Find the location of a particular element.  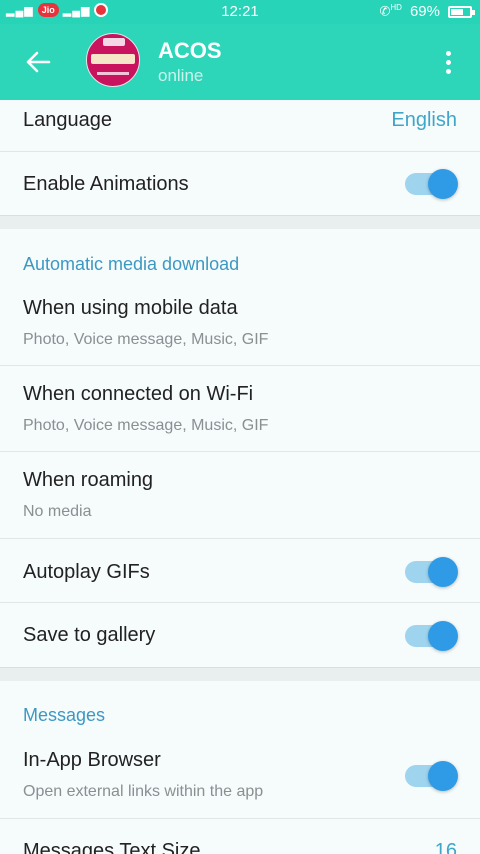

mobile-data-sub: Photo, Voice message, Music, GIF is located at coordinates (146, 339).